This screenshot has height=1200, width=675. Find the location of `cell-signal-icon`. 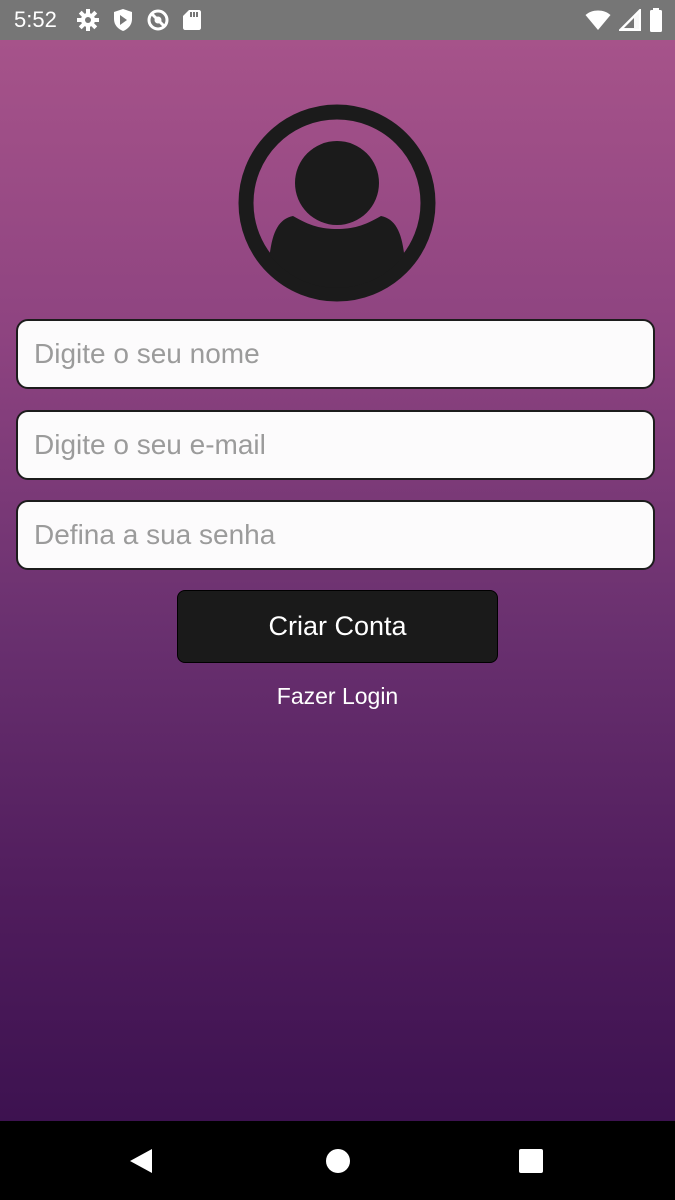

cell-signal-icon is located at coordinates (630, 20).